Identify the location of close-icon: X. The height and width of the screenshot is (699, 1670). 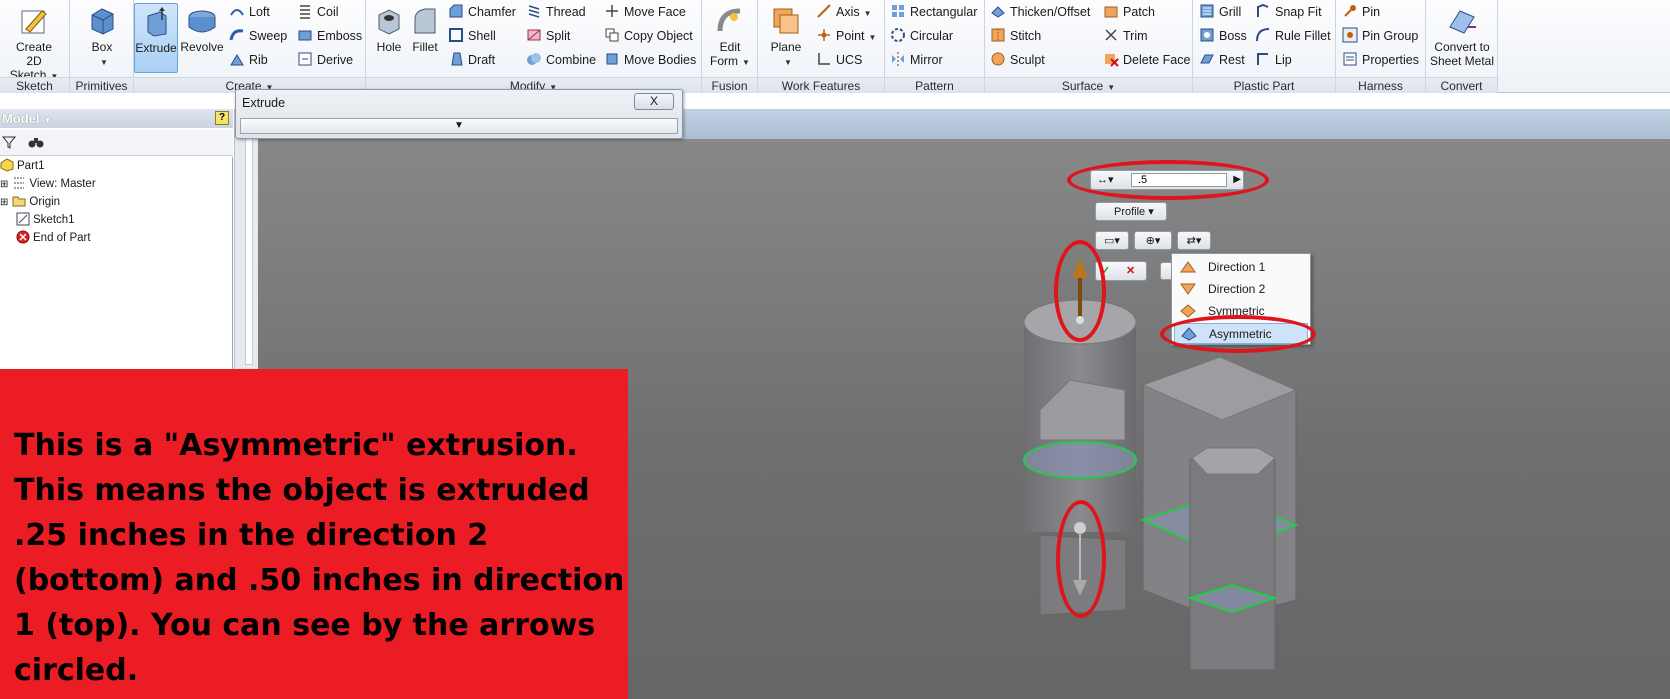
(653, 101).